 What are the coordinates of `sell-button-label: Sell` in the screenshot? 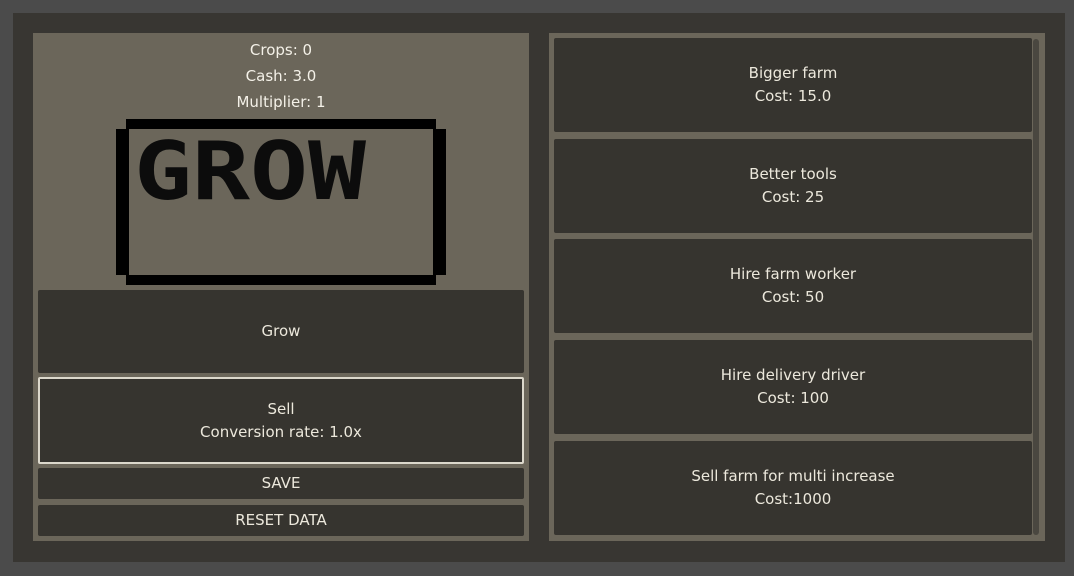 It's located at (281, 408).